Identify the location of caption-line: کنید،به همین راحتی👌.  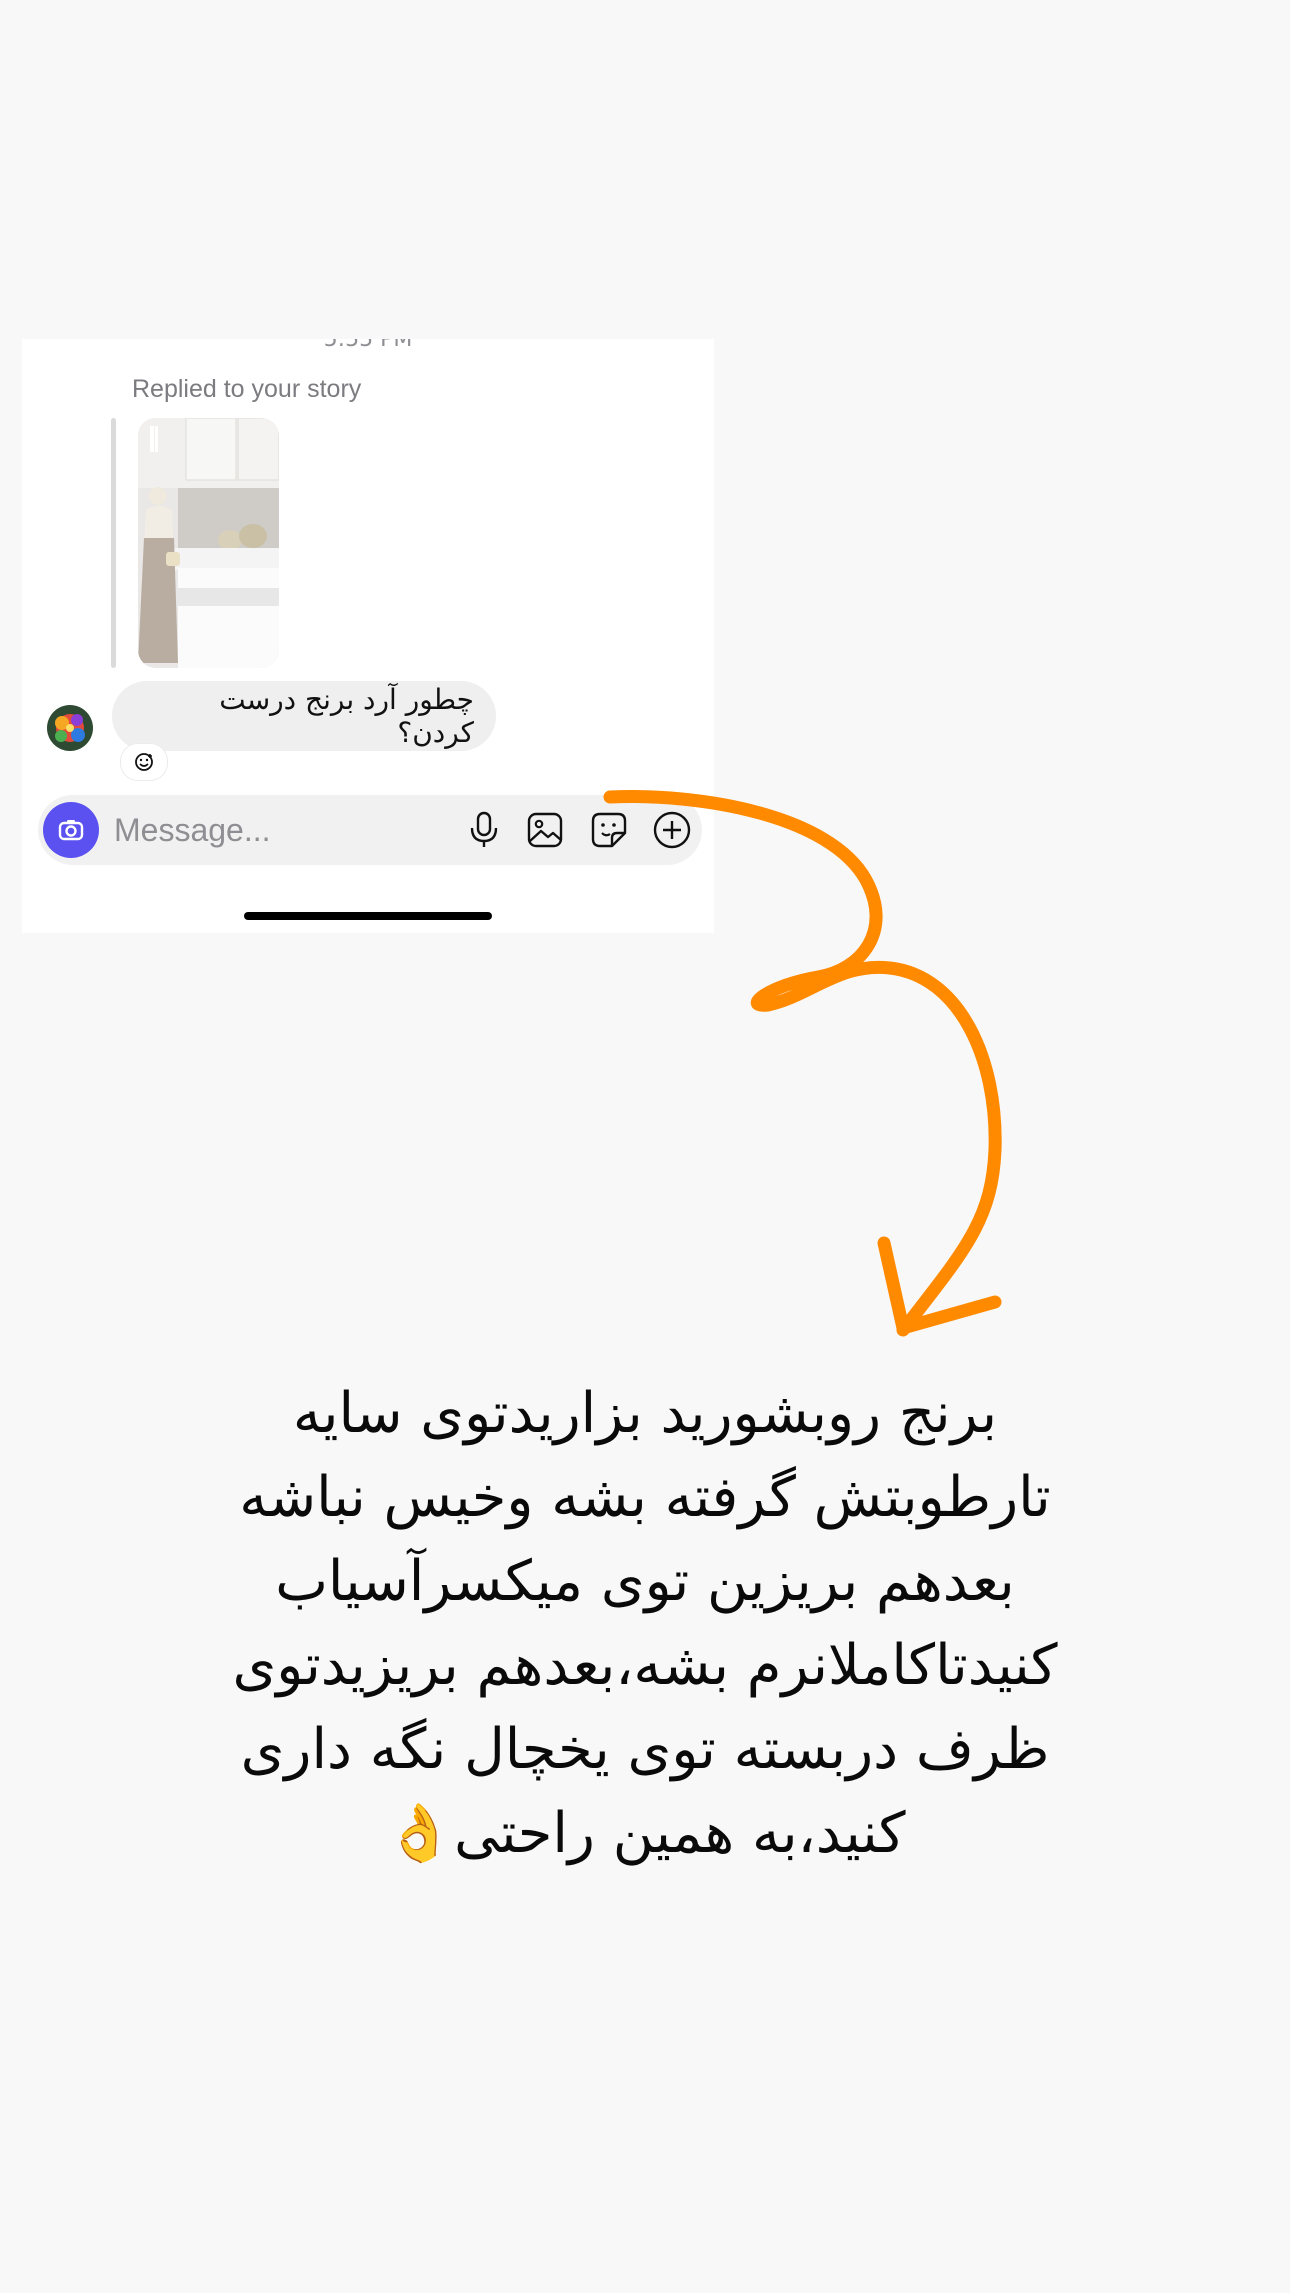
(645, 1833).